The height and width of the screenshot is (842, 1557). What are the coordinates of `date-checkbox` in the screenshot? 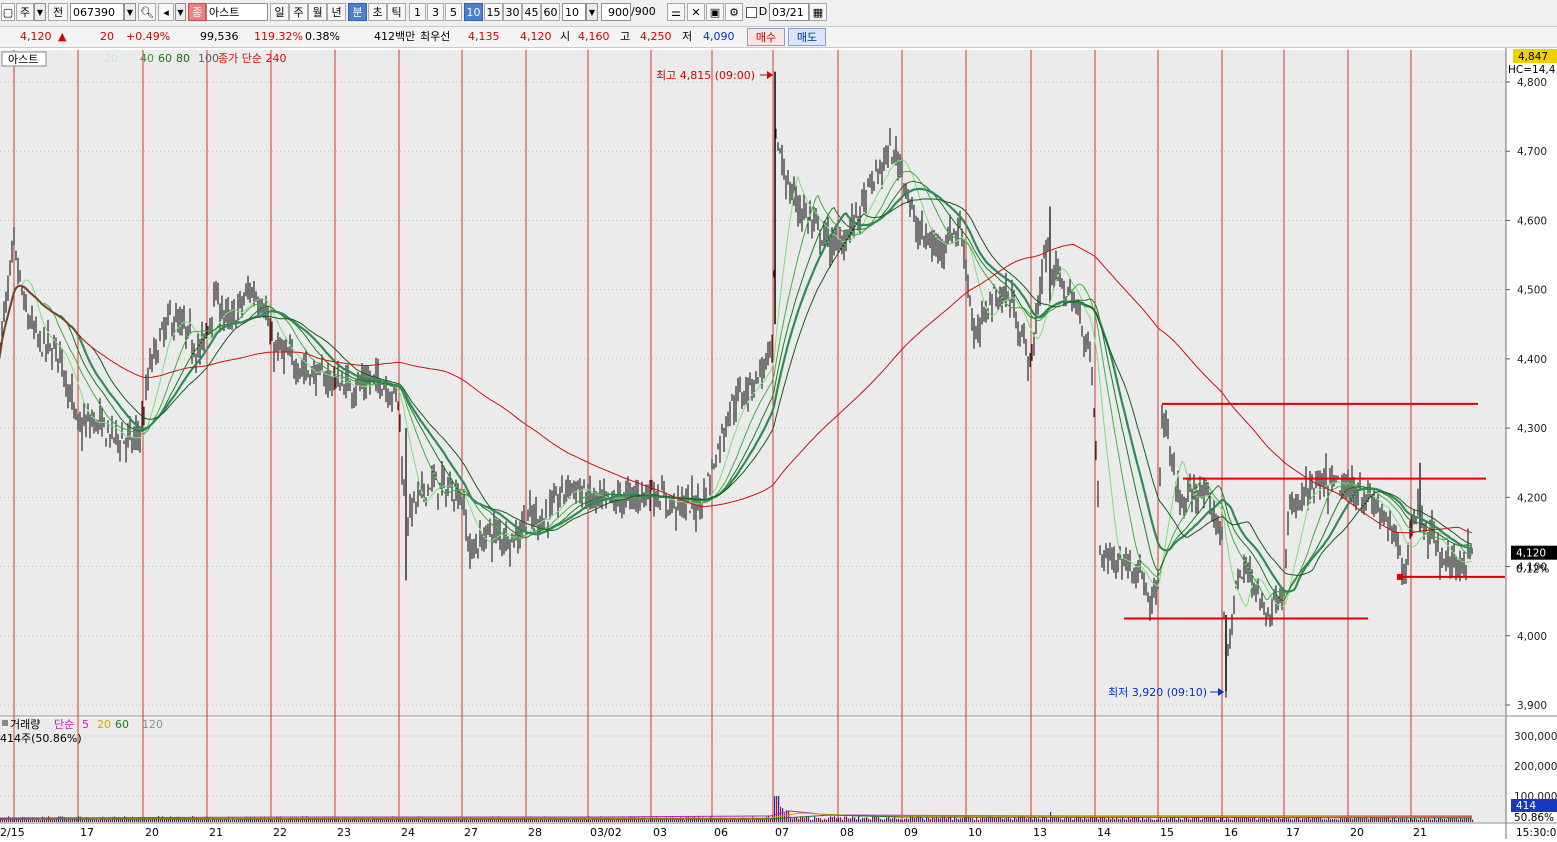 It's located at (751, 12).